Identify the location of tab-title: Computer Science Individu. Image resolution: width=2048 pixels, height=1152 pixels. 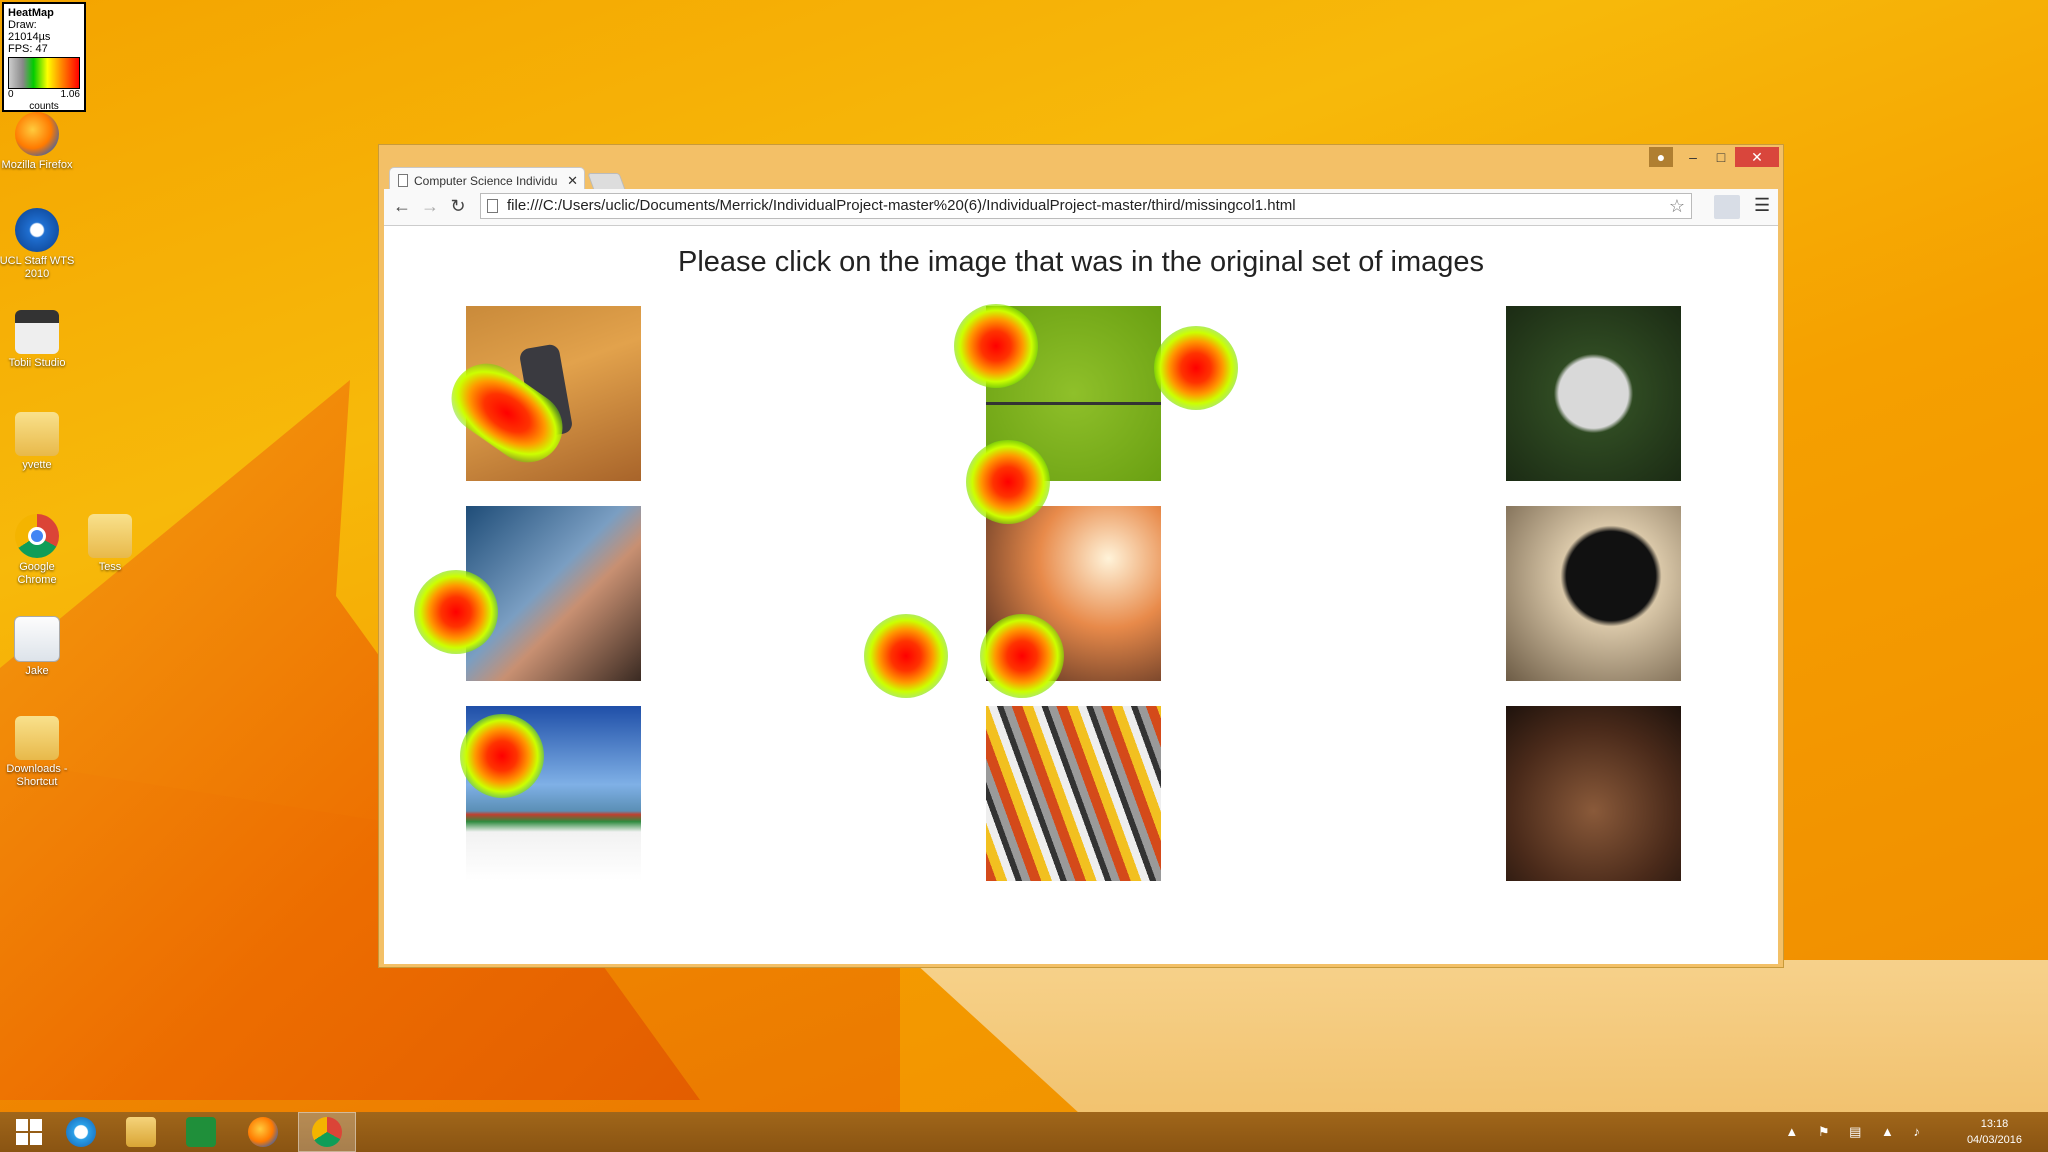
(486, 181).